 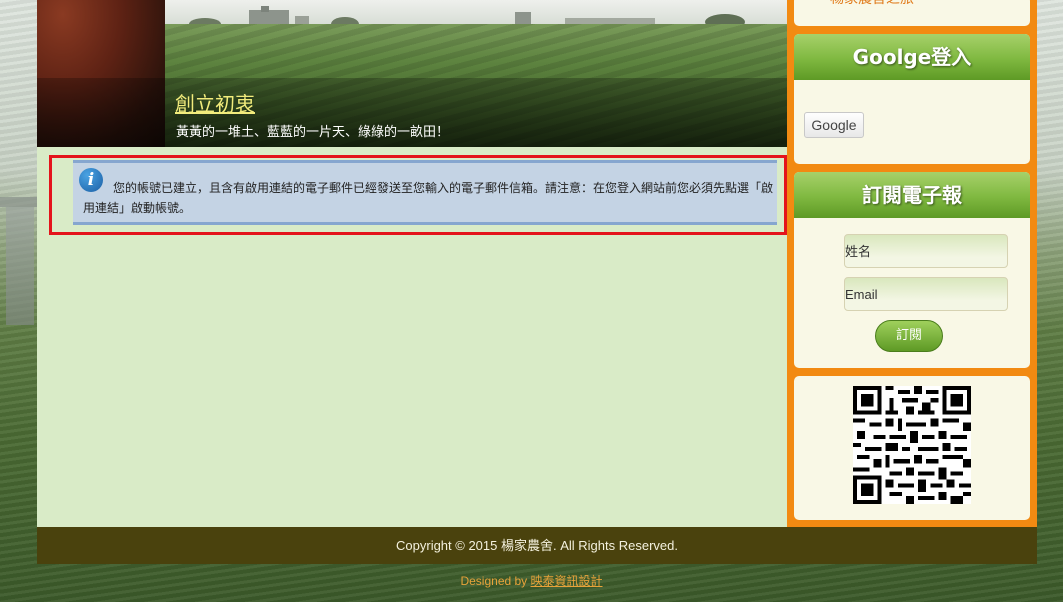 I want to click on subscribe-button: 訂閱, so click(x=909, y=336).